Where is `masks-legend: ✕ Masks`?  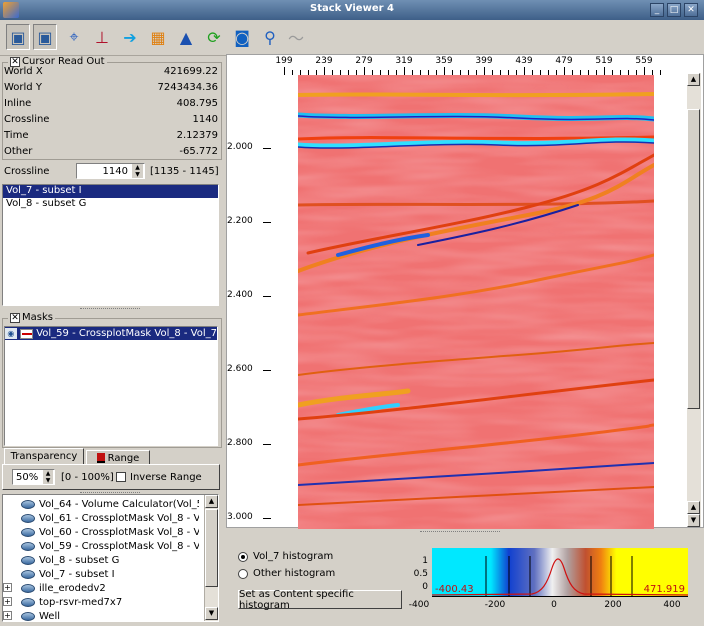 masks-legend: ✕ Masks is located at coordinates (31, 317).